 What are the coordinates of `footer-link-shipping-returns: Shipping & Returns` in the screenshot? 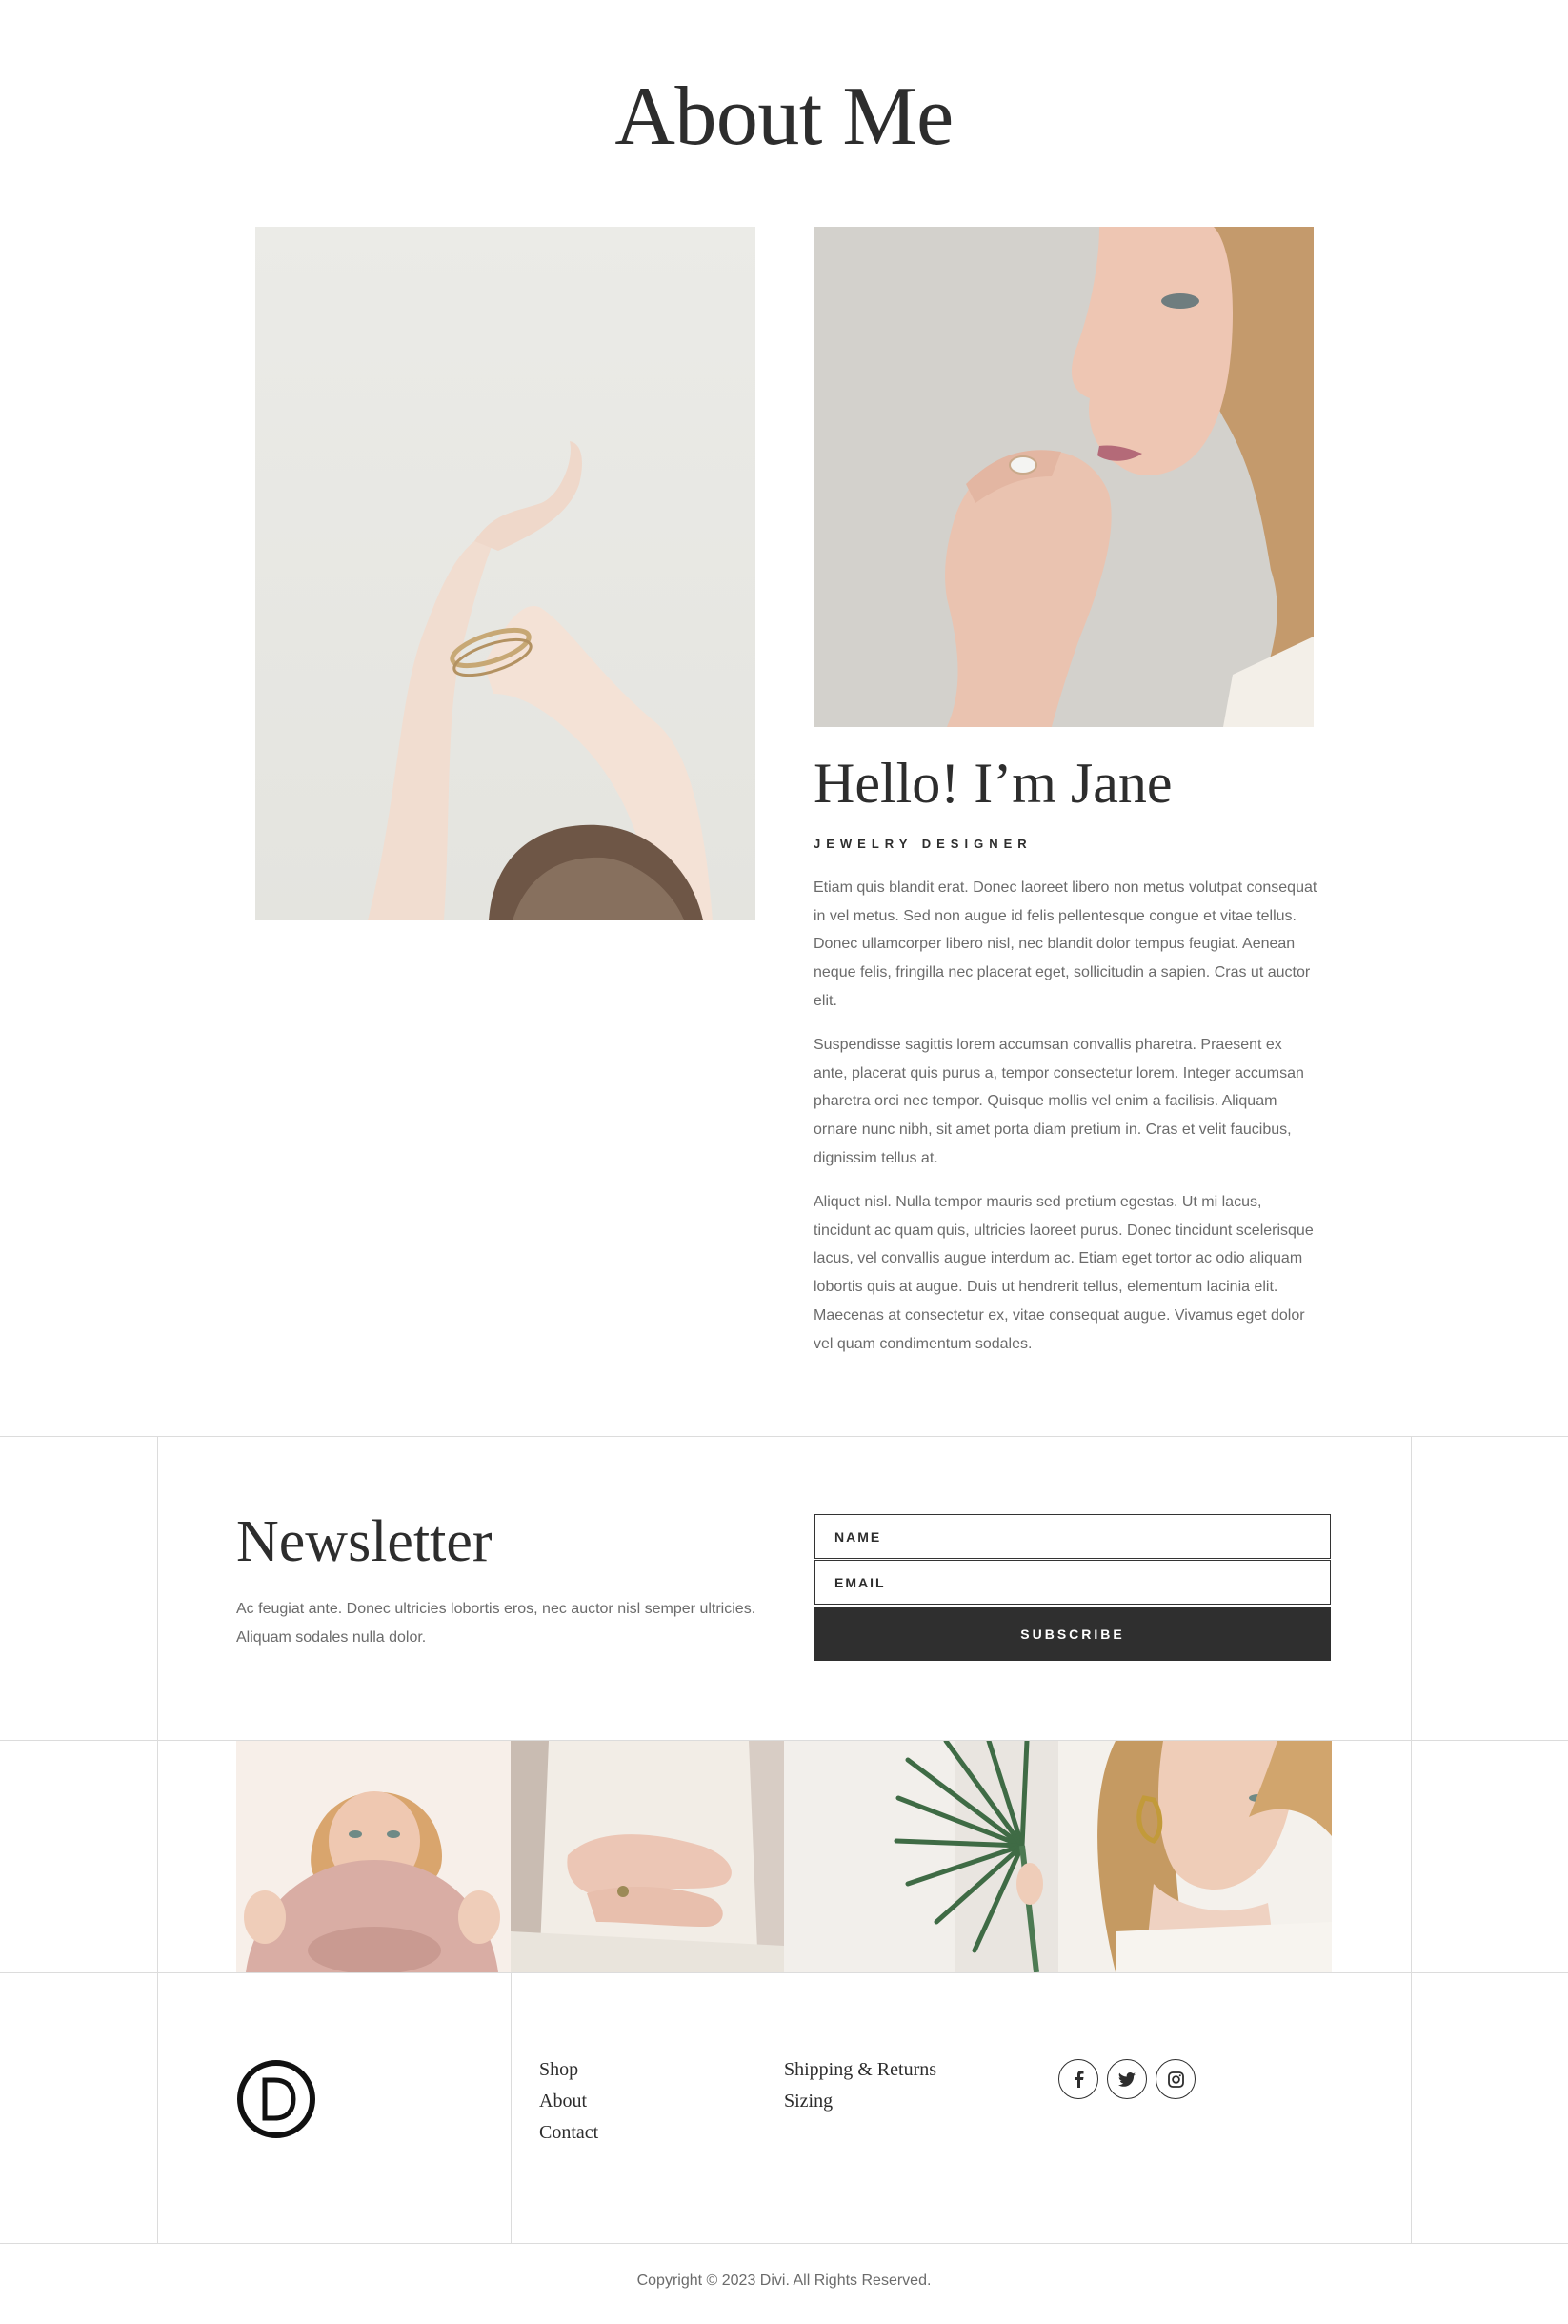 It's located at (860, 2070).